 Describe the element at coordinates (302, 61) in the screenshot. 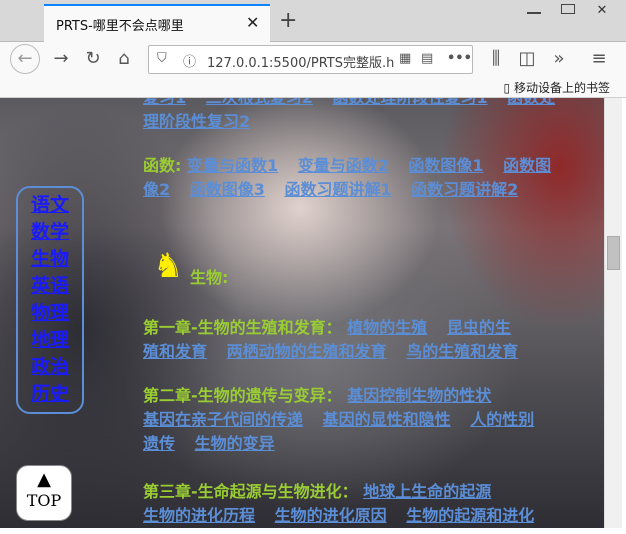

I see `url-text: 127.0.0.1:5500/PRTS完整版.h` at that location.